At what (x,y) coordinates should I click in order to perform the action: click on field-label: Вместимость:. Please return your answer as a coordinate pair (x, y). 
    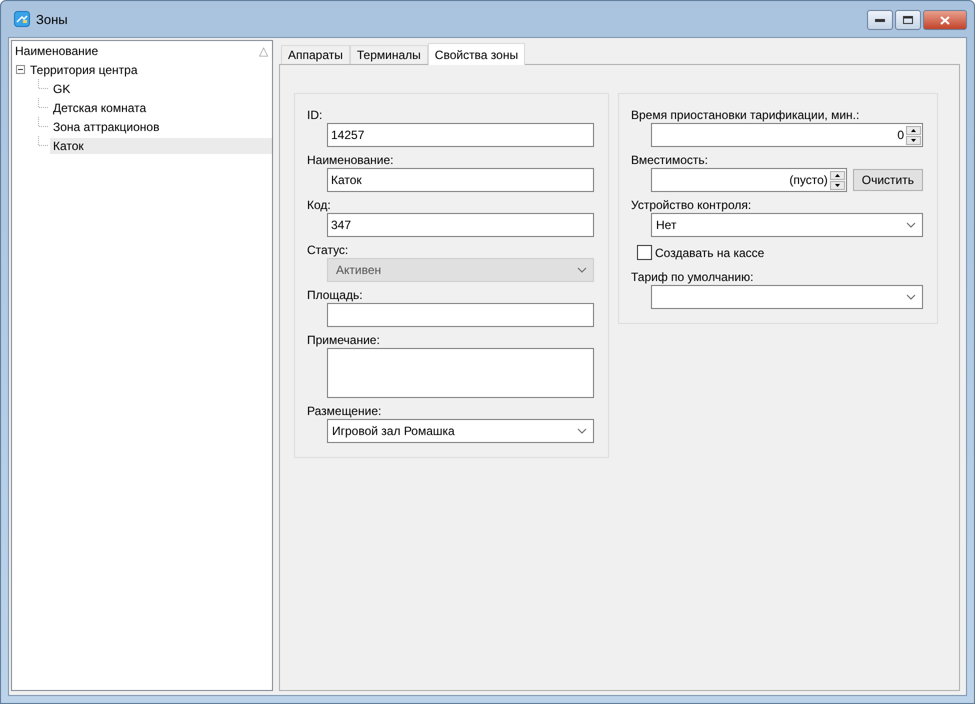
    Looking at the image, I should click on (670, 160).